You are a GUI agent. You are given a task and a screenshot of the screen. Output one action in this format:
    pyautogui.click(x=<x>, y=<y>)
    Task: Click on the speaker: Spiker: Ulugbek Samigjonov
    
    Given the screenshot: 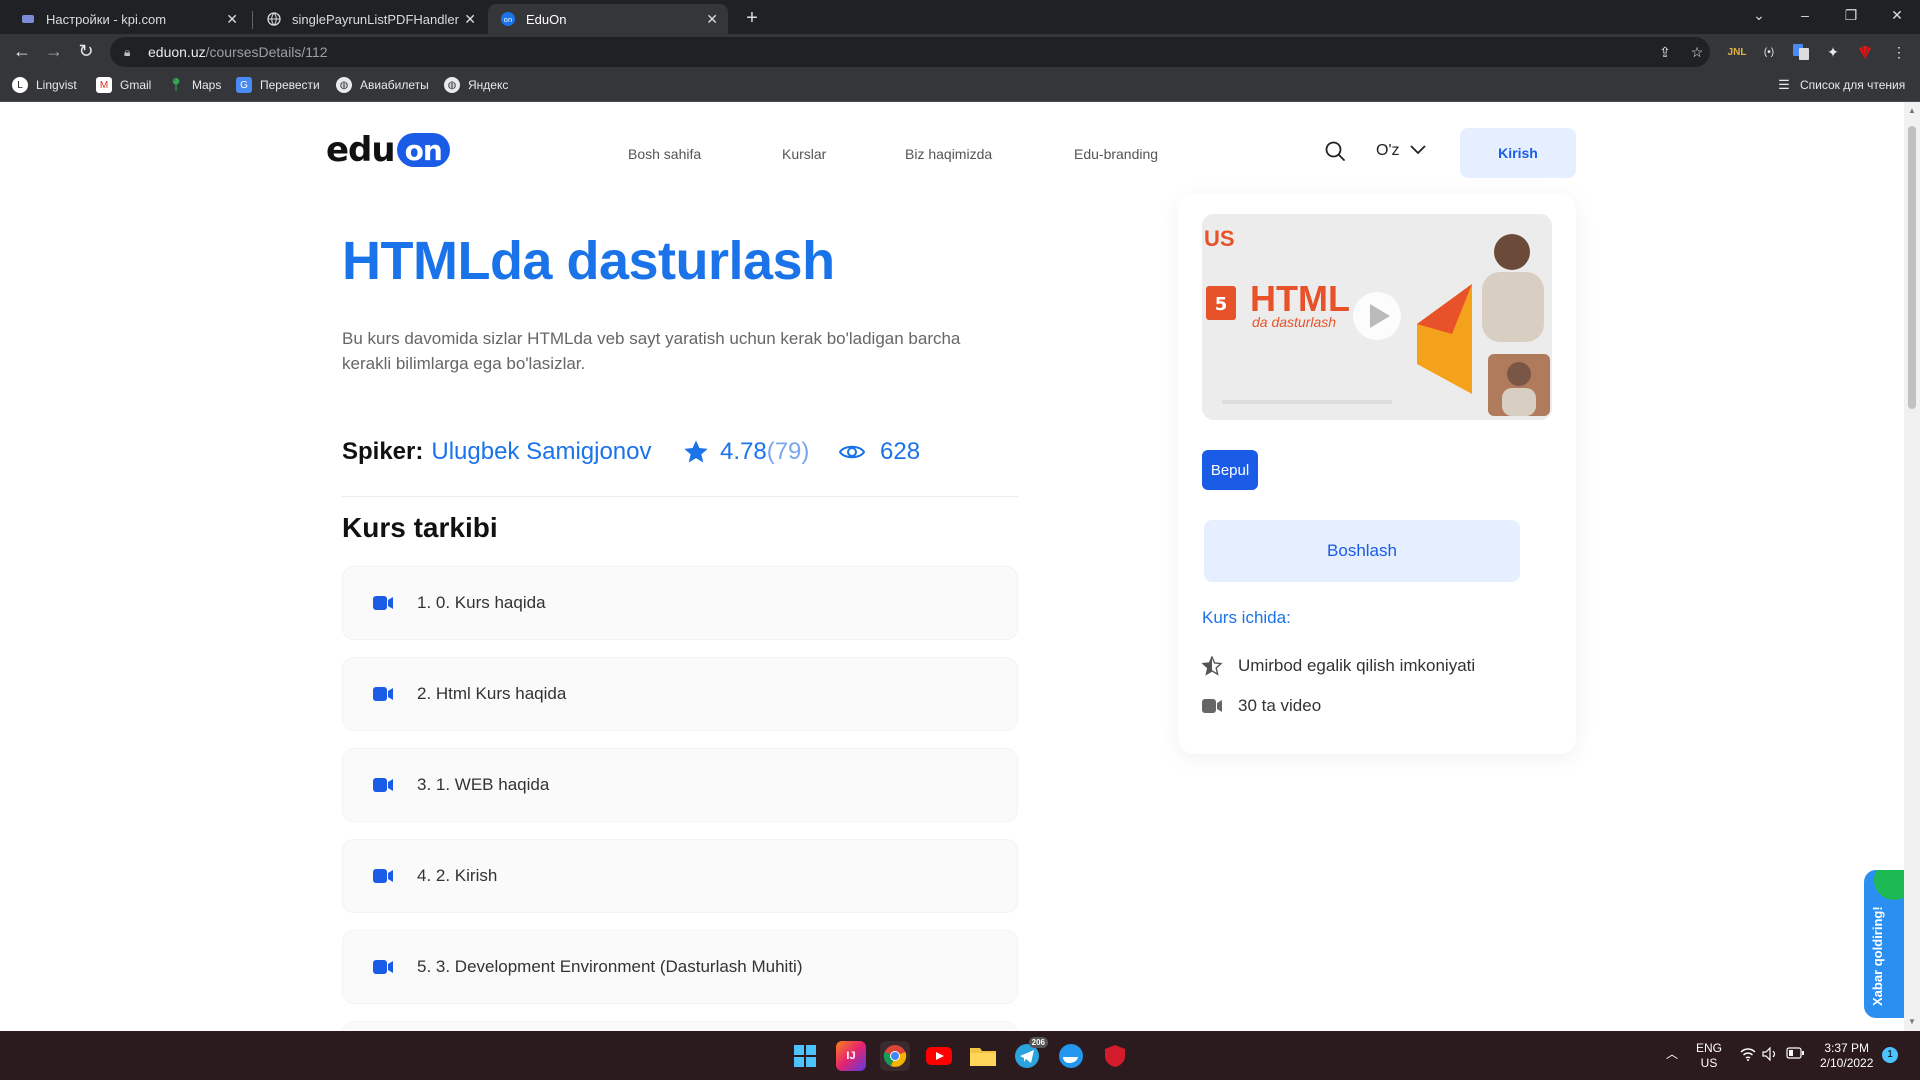 What is the action you would take?
    pyautogui.click(x=497, y=452)
    